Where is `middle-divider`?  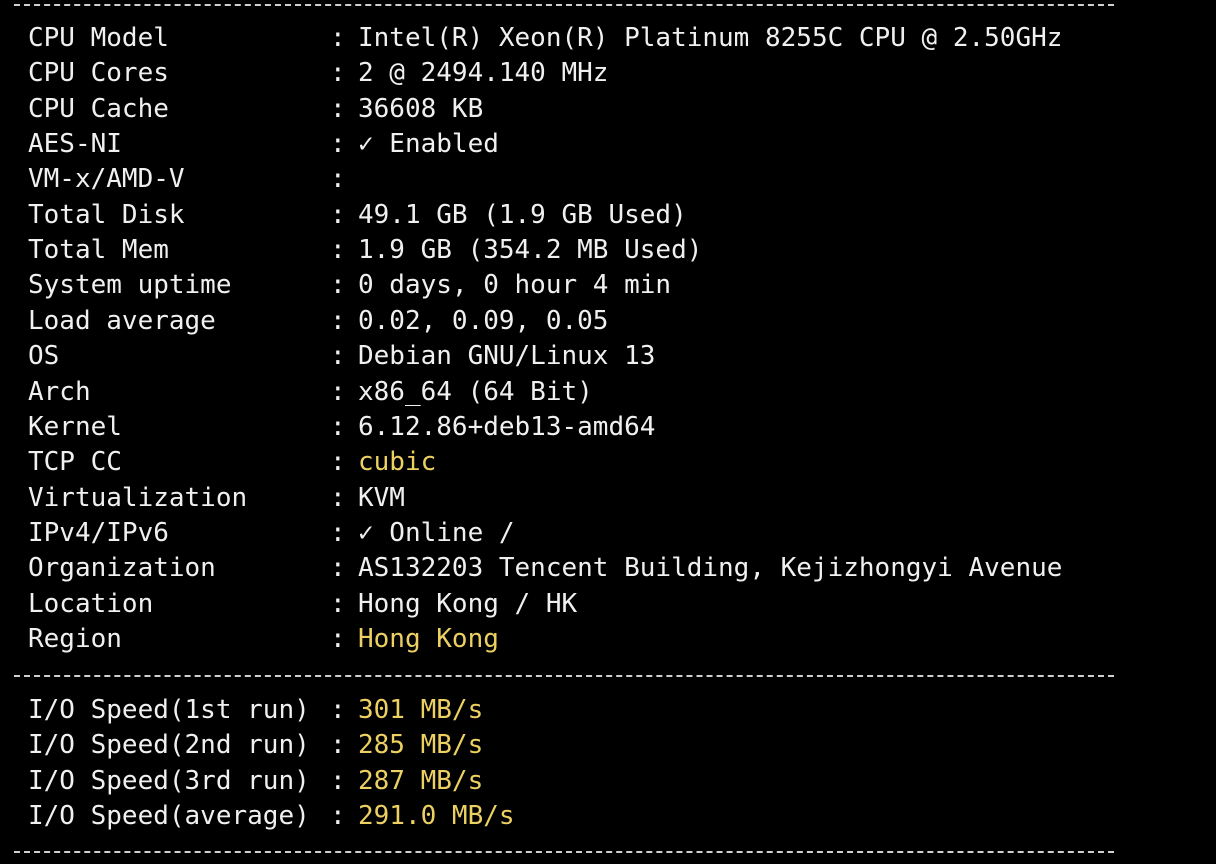
middle-divider is located at coordinates (564, 676).